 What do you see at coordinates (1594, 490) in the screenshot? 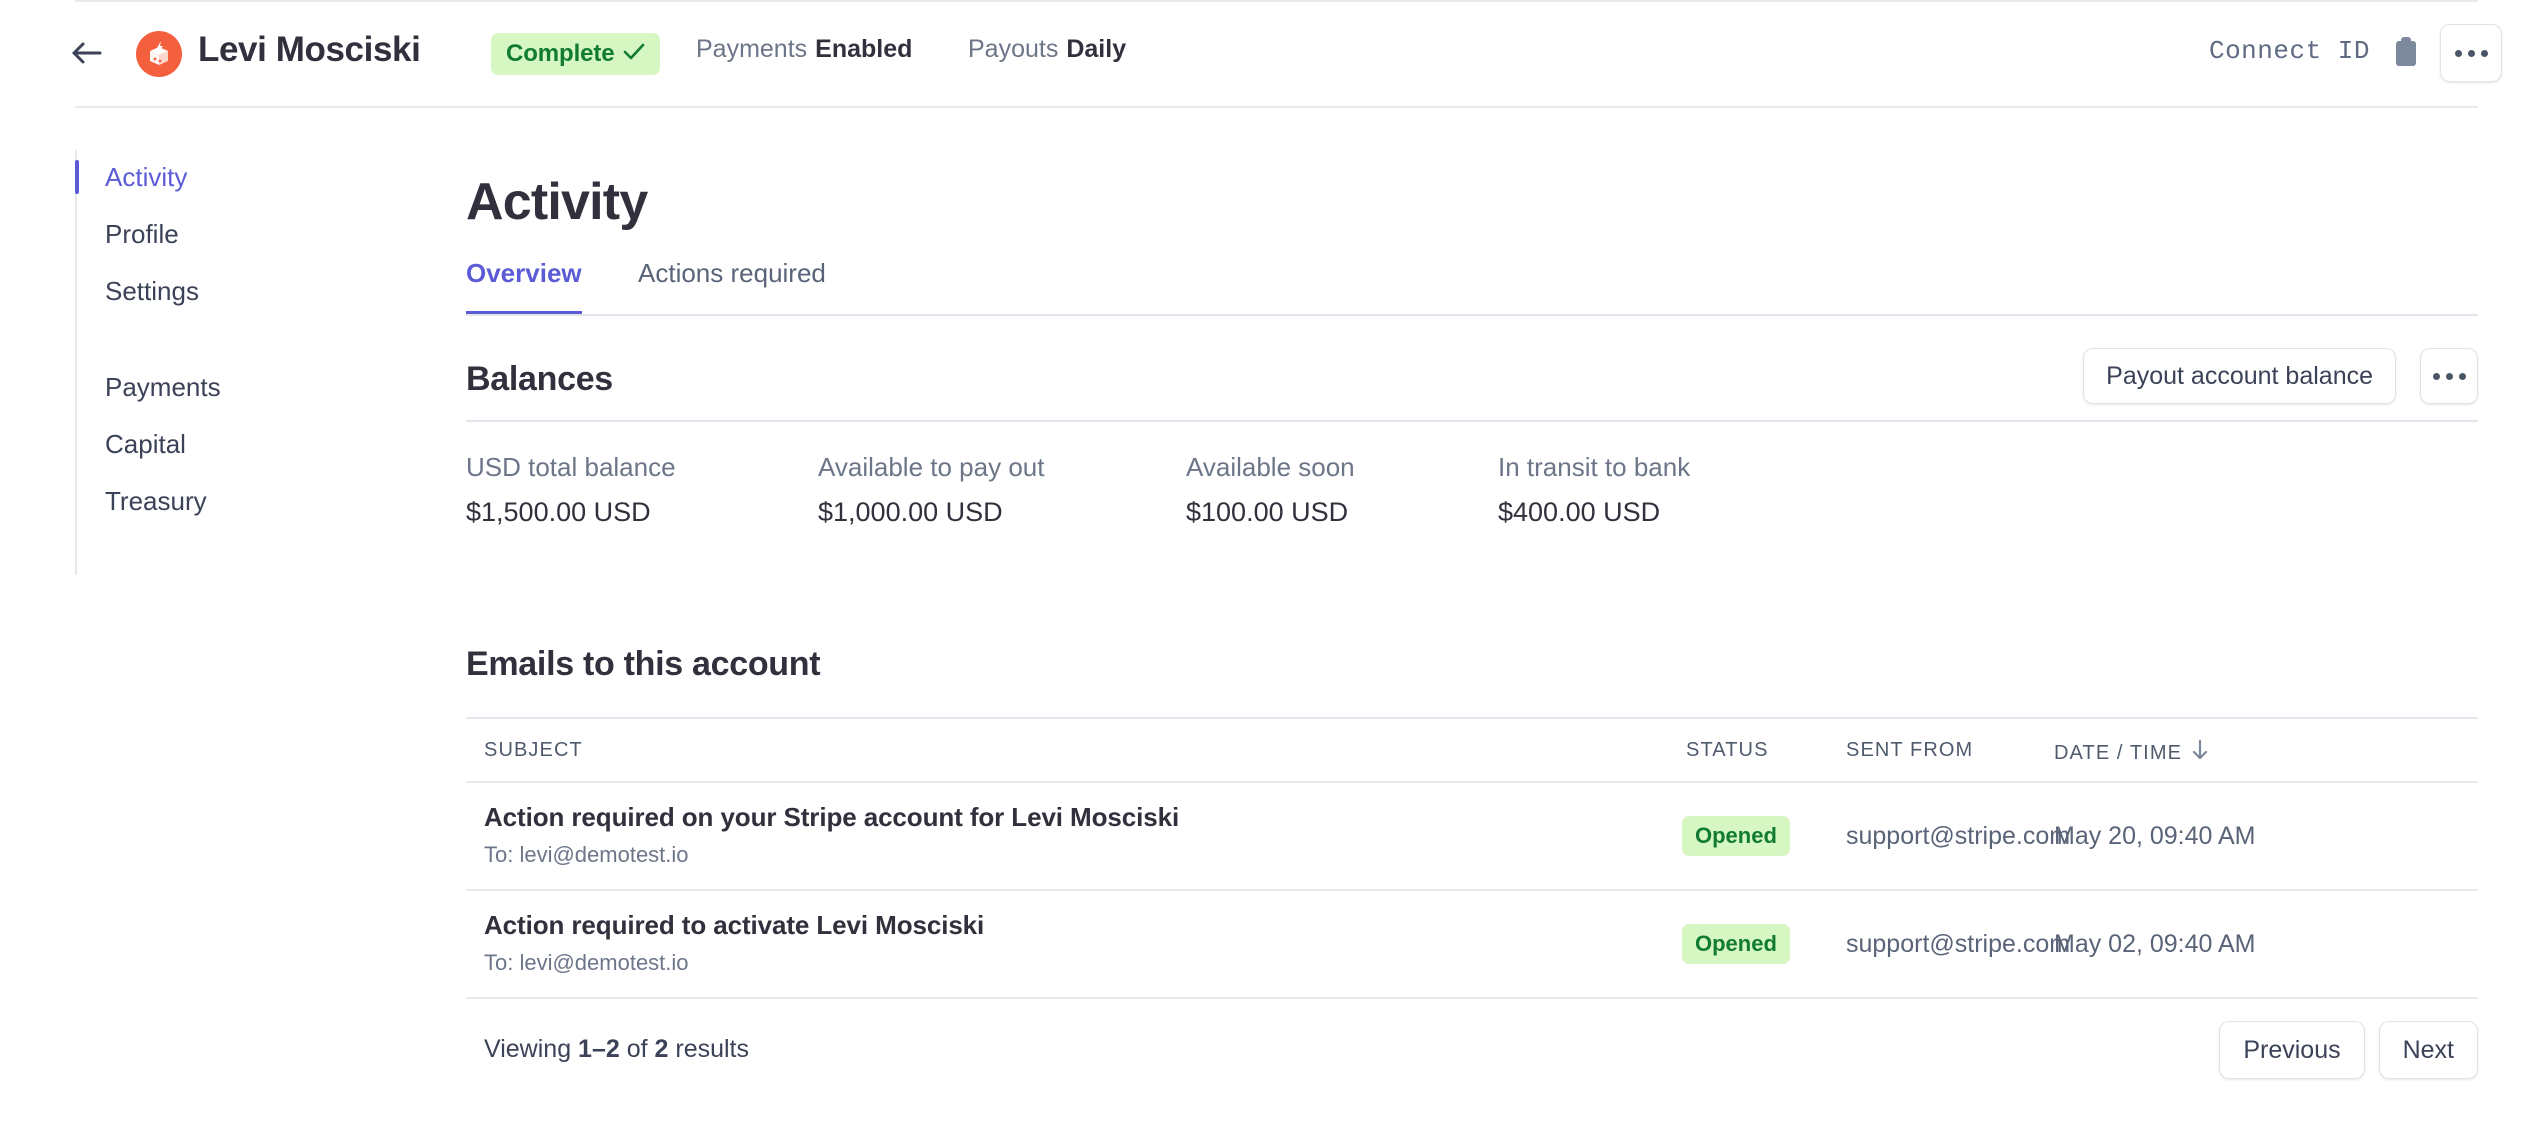
I see `balance-in-transit-to-bank: In transit to bank $400.00 USD` at bounding box center [1594, 490].